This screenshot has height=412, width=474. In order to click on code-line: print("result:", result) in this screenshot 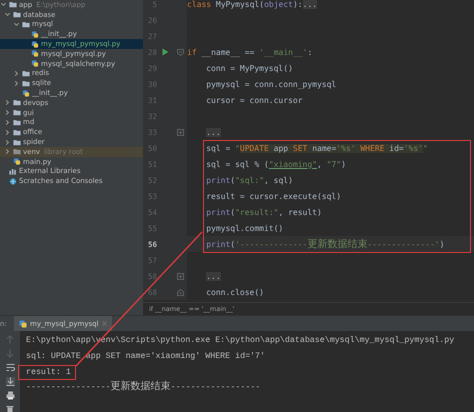, I will do `click(264, 212)`.